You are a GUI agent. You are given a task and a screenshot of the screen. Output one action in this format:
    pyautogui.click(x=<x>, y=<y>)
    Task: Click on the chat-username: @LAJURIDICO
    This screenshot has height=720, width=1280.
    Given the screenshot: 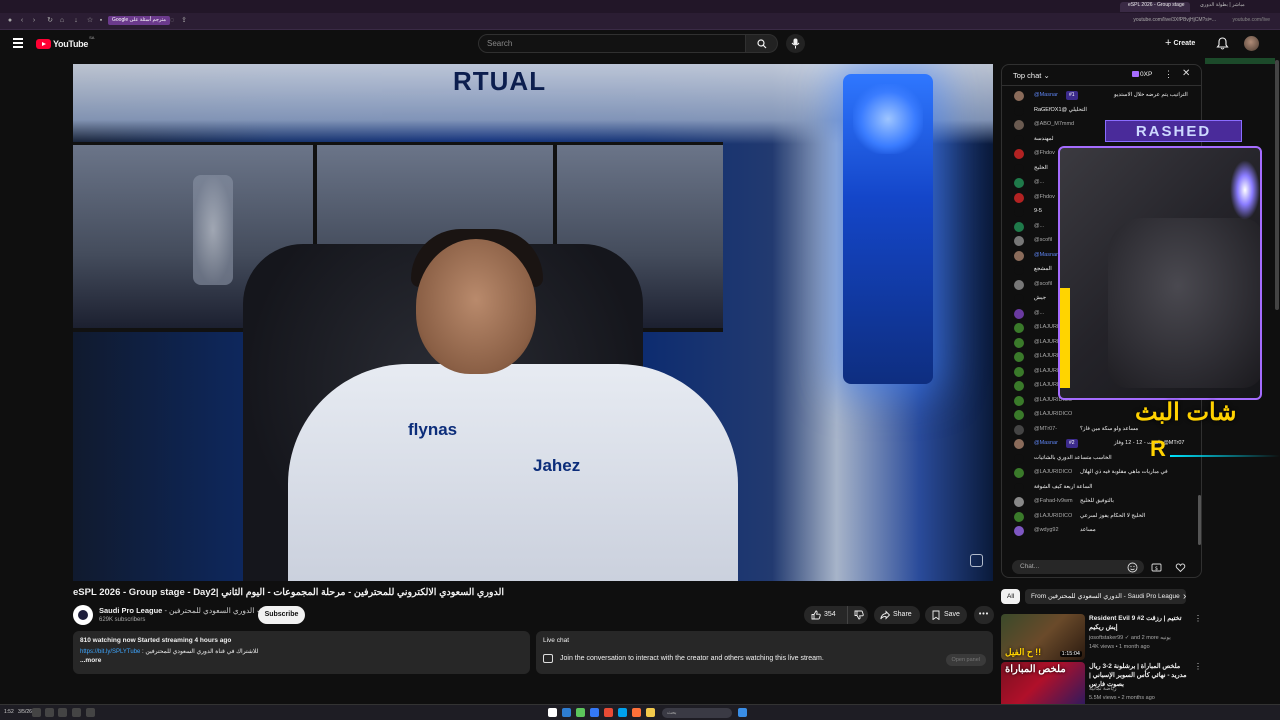 What is the action you would take?
    pyautogui.click(x=1053, y=414)
    